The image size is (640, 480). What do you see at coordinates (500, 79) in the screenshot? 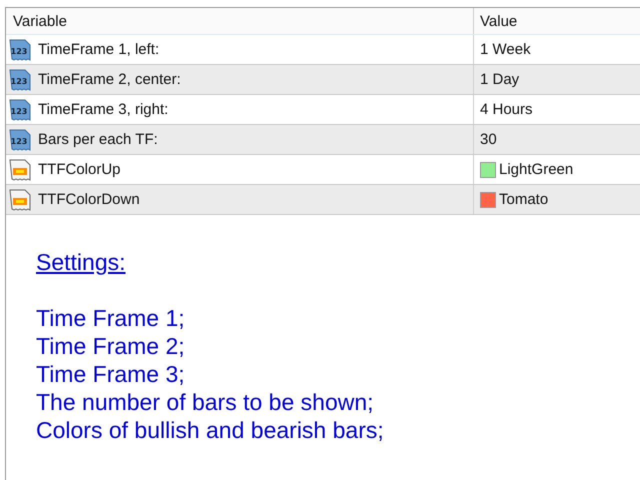
I see `value-text: 1 Day` at bounding box center [500, 79].